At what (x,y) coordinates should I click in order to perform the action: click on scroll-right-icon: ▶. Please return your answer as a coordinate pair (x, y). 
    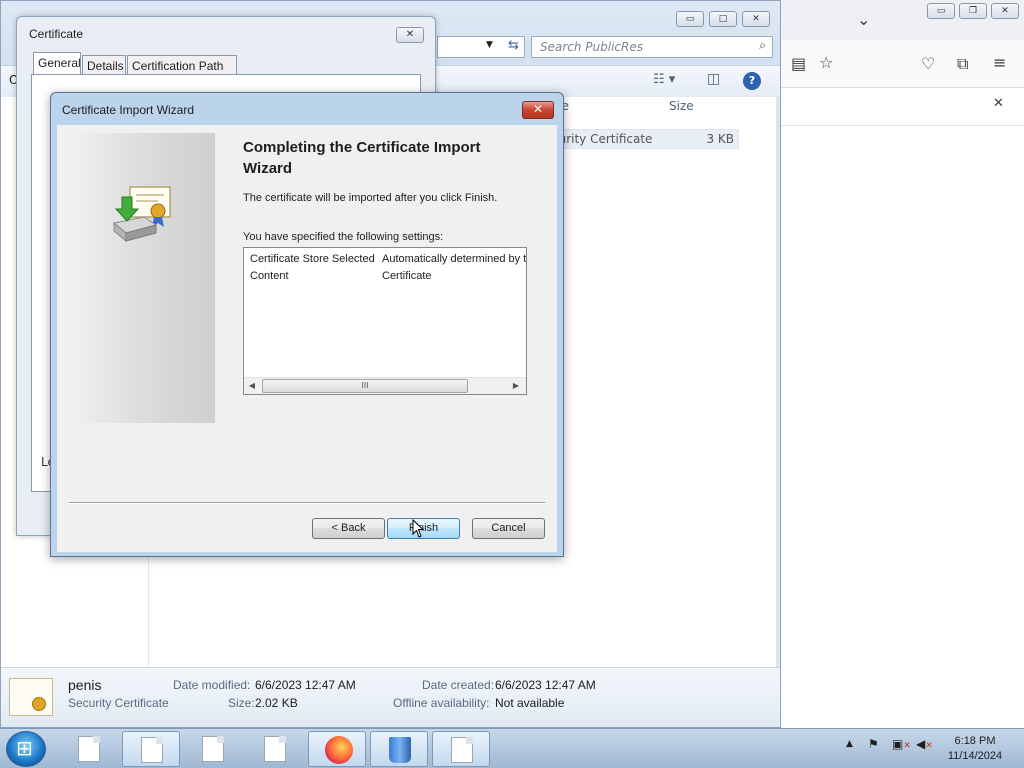
    Looking at the image, I should click on (516, 386).